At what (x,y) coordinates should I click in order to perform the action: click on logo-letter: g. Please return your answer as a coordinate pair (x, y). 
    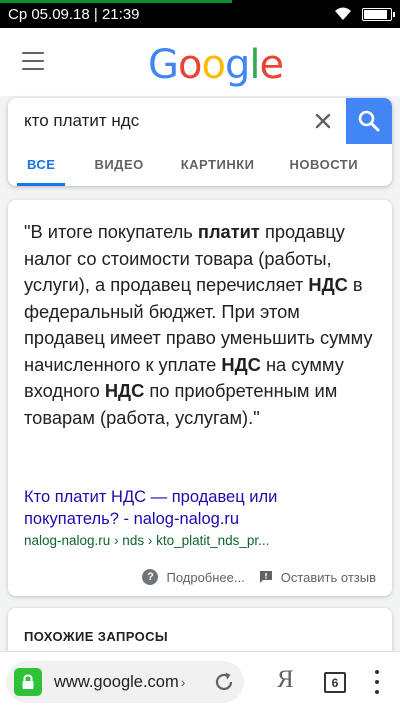
    Looking at the image, I should click on (237, 65).